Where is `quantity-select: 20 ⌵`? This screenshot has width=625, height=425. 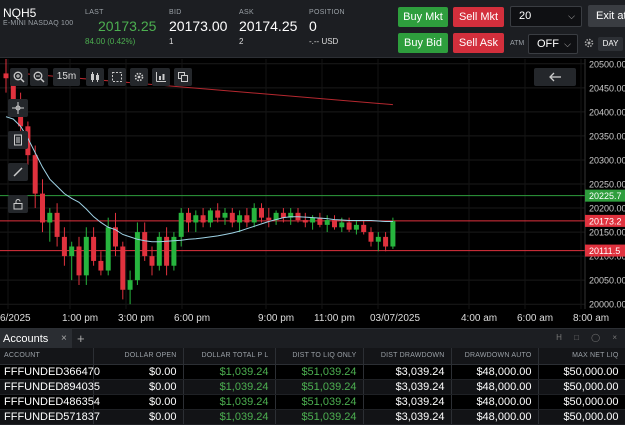
quantity-select: 20 ⌵ is located at coordinates (546, 16).